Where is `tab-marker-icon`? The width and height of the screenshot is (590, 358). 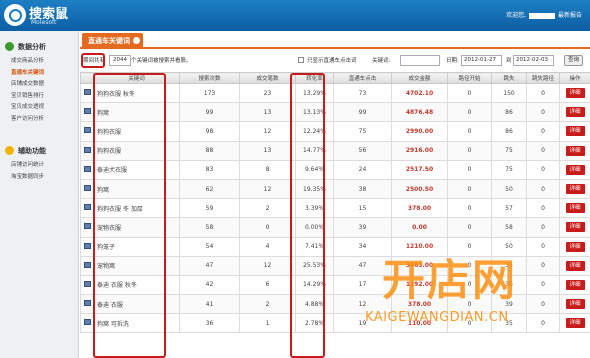
tab-marker-icon is located at coordinates (136, 40).